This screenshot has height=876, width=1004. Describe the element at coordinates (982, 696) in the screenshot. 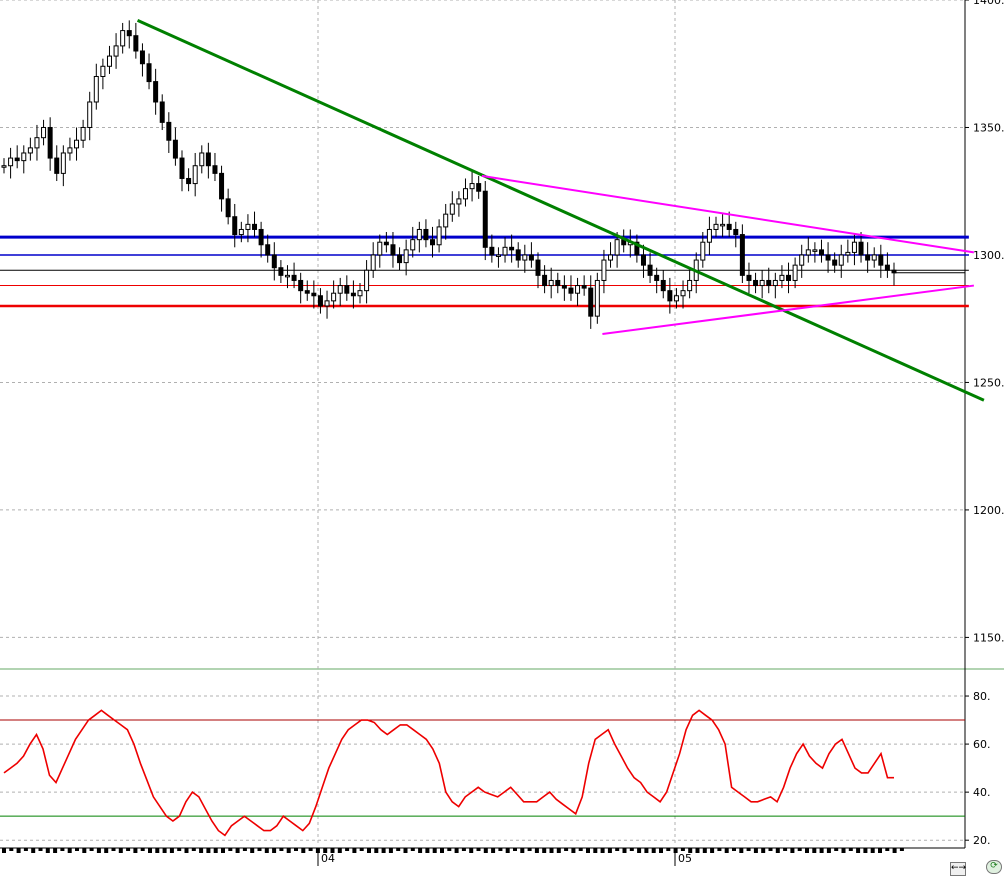

I see `osc-y-tick-label: 80.` at that location.